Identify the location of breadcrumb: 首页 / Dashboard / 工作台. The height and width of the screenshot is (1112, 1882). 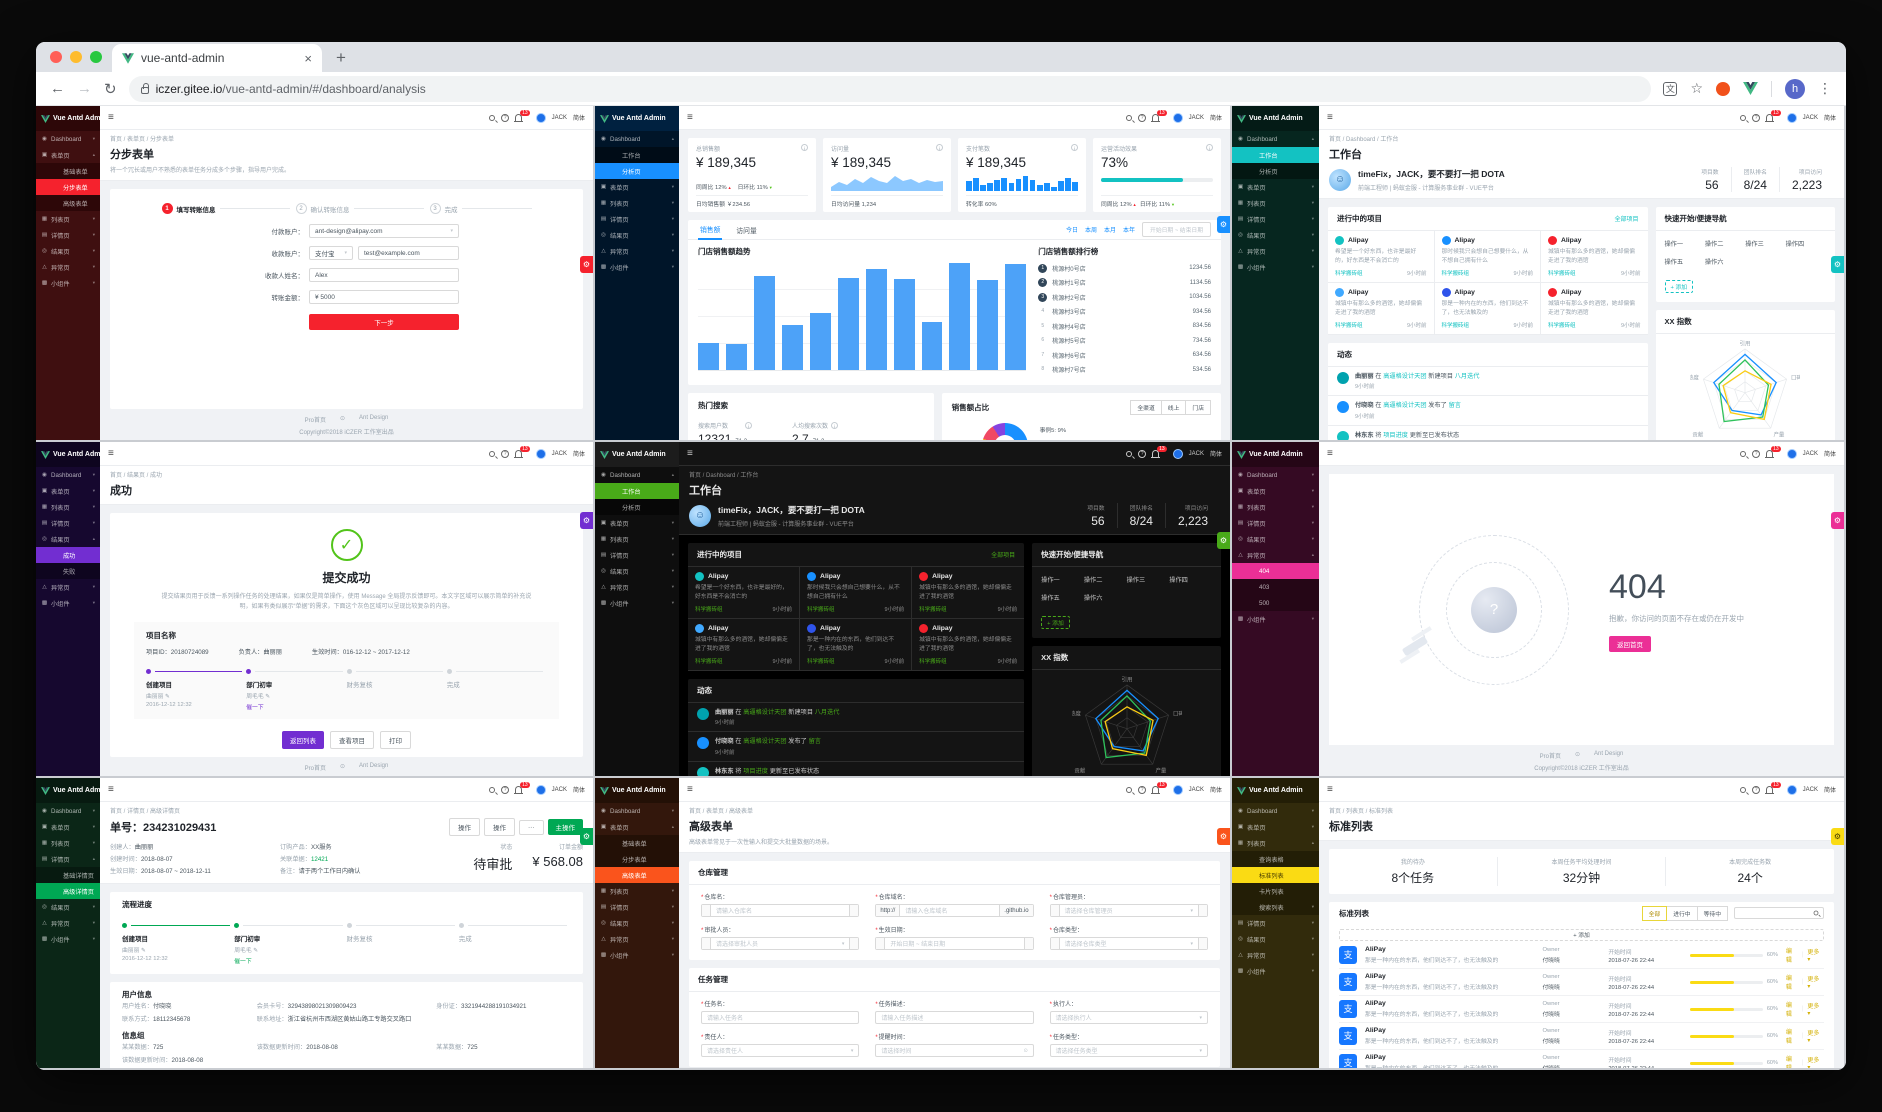
(954, 474).